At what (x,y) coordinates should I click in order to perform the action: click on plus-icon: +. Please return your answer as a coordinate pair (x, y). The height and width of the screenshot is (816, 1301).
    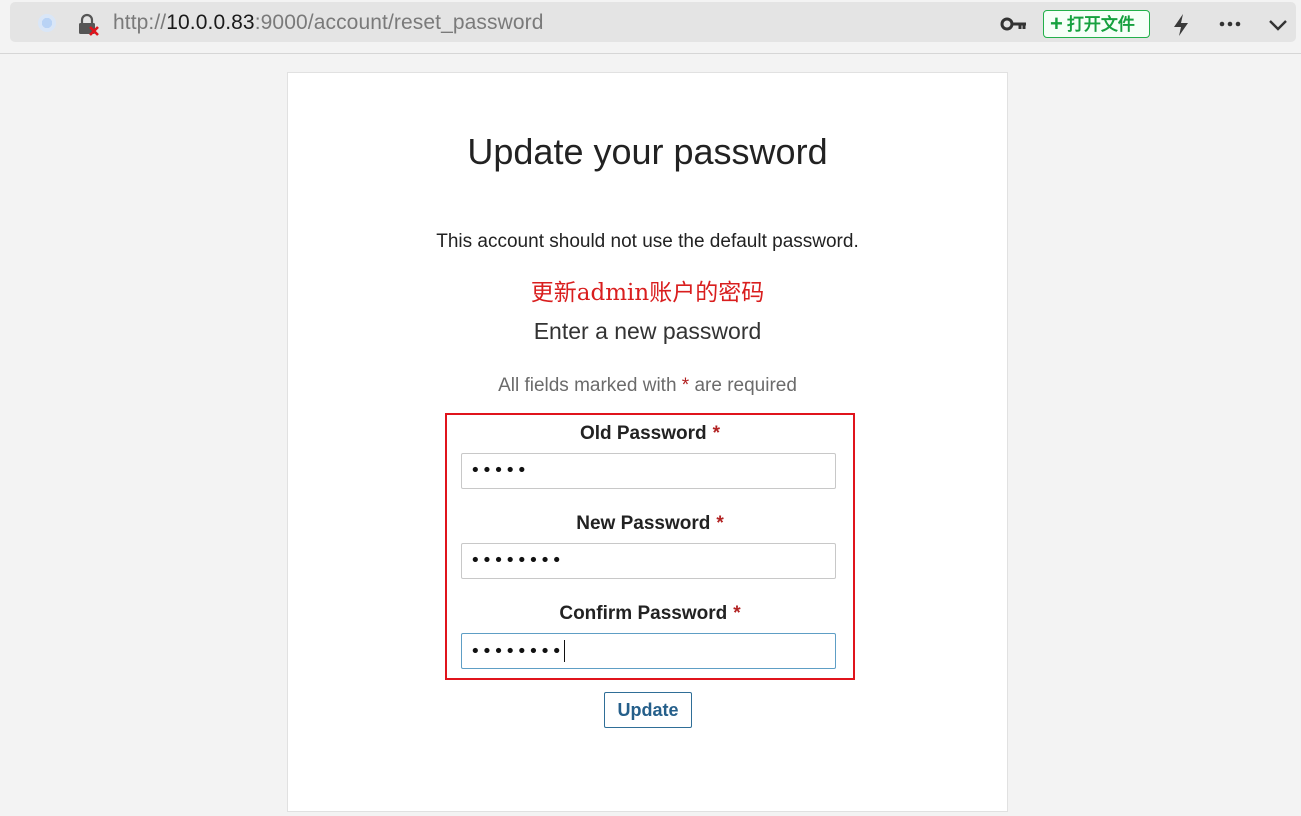
    Looking at the image, I should click on (1056, 23).